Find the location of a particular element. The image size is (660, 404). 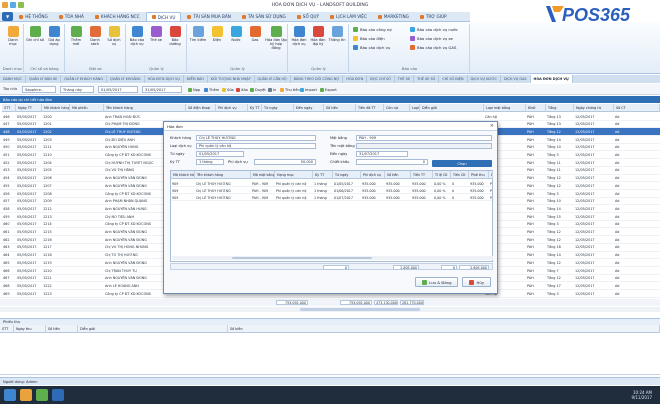

receipt-col-amount: Số tiền is located at coordinates (62, 329).